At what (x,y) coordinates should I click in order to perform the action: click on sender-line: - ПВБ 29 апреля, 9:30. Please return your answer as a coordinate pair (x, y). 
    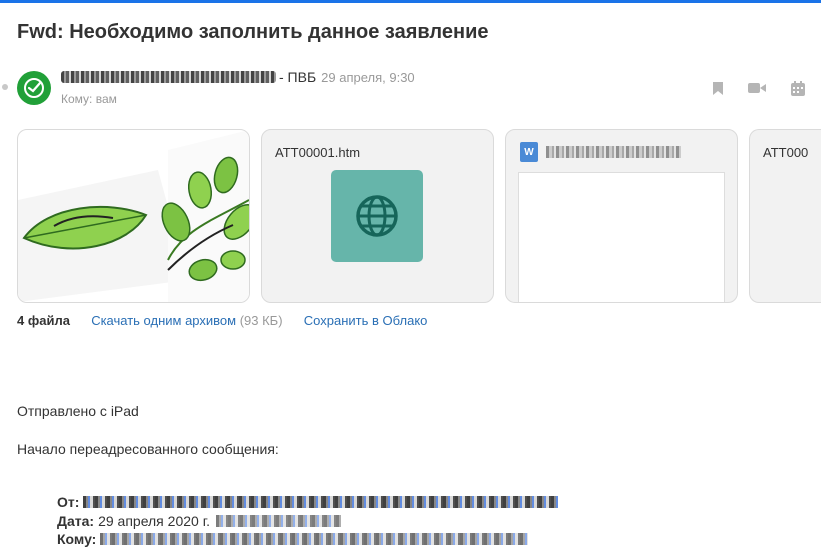
    Looking at the image, I should click on (238, 77).